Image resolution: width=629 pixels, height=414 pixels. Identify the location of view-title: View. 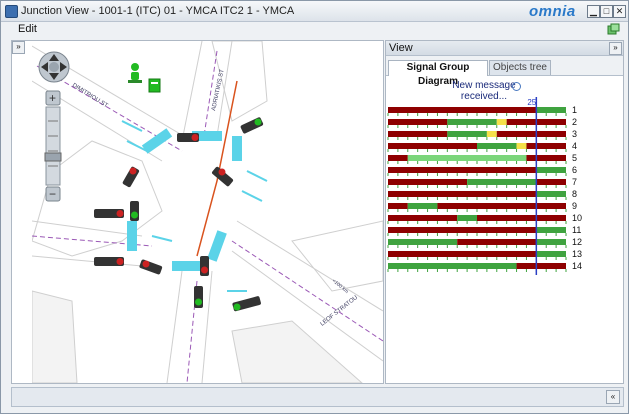
(401, 48).